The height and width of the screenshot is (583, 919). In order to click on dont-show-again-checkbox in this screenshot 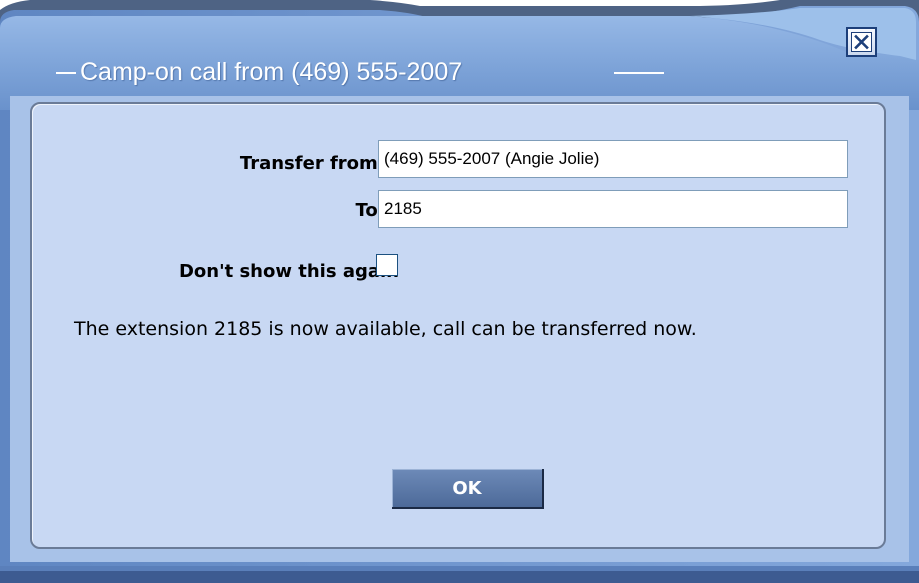, I will do `click(387, 265)`.